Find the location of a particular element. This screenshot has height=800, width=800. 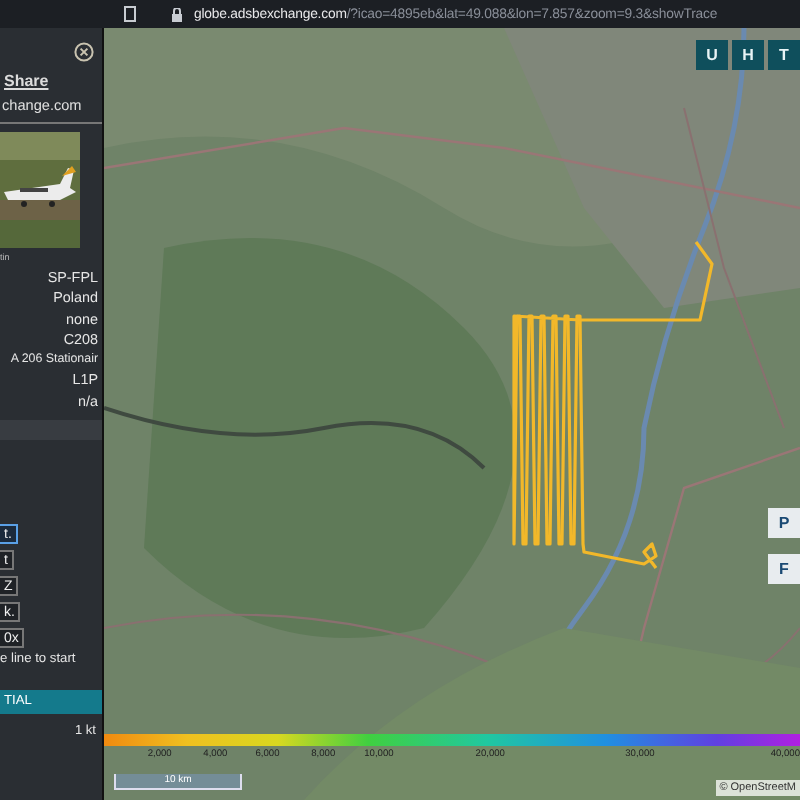

layer-button: H is located at coordinates (748, 55).